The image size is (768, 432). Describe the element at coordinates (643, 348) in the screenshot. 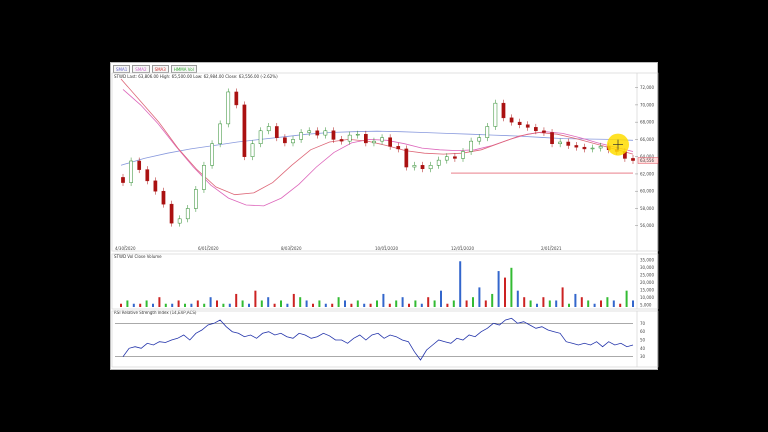

I see `rsi-tick-label-3: 40` at that location.